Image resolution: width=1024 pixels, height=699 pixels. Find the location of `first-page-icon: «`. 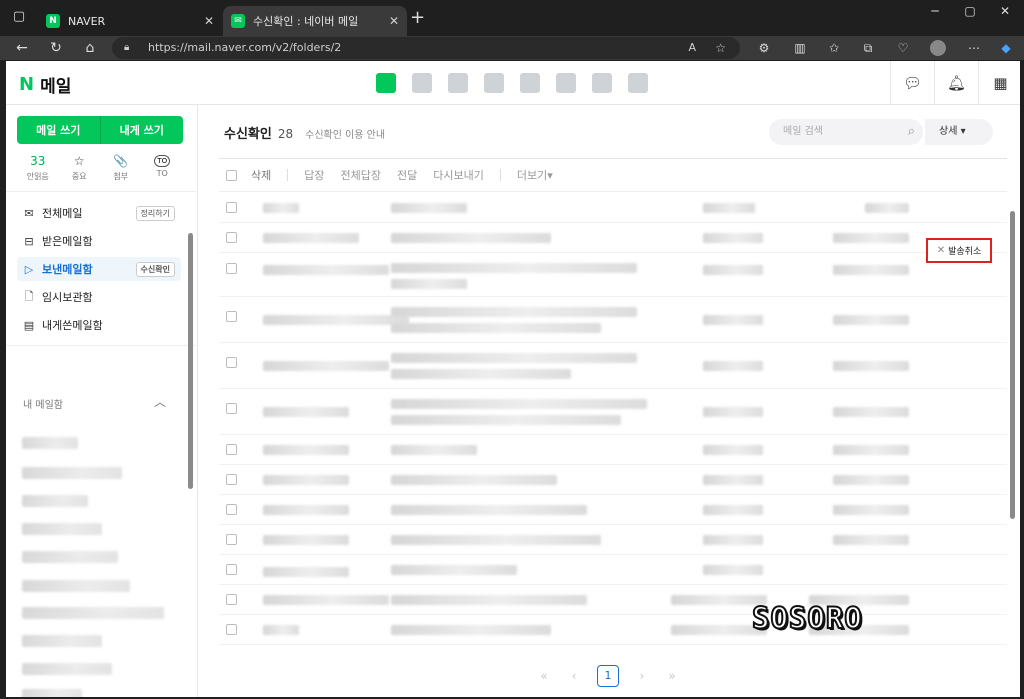

first-page-icon: « is located at coordinates (544, 676).